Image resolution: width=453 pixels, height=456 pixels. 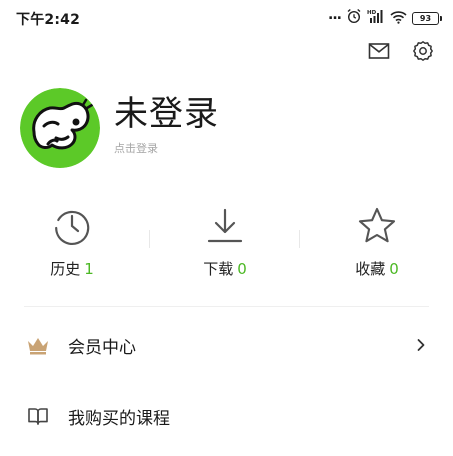 What do you see at coordinates (372, 13) in the screenshot?
I see `svg-text: HD` at bounding box center [372, 13].